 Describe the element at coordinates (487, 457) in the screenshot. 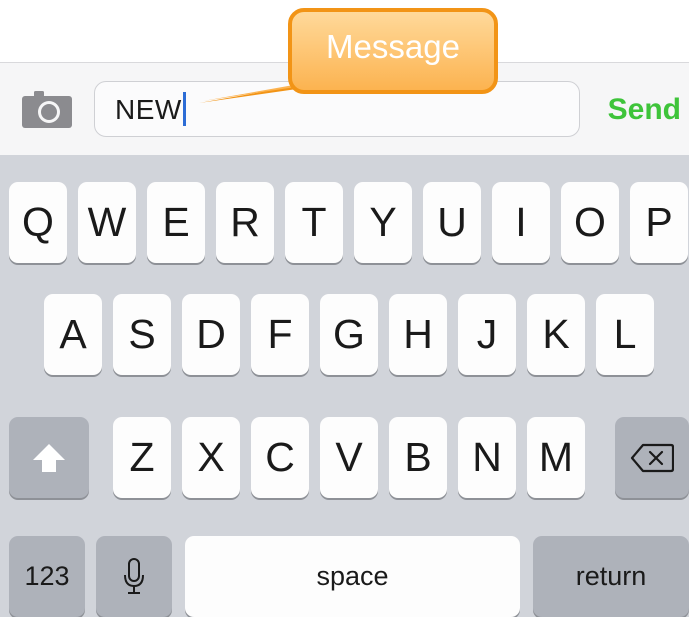

I see `key-n: N` at that location.